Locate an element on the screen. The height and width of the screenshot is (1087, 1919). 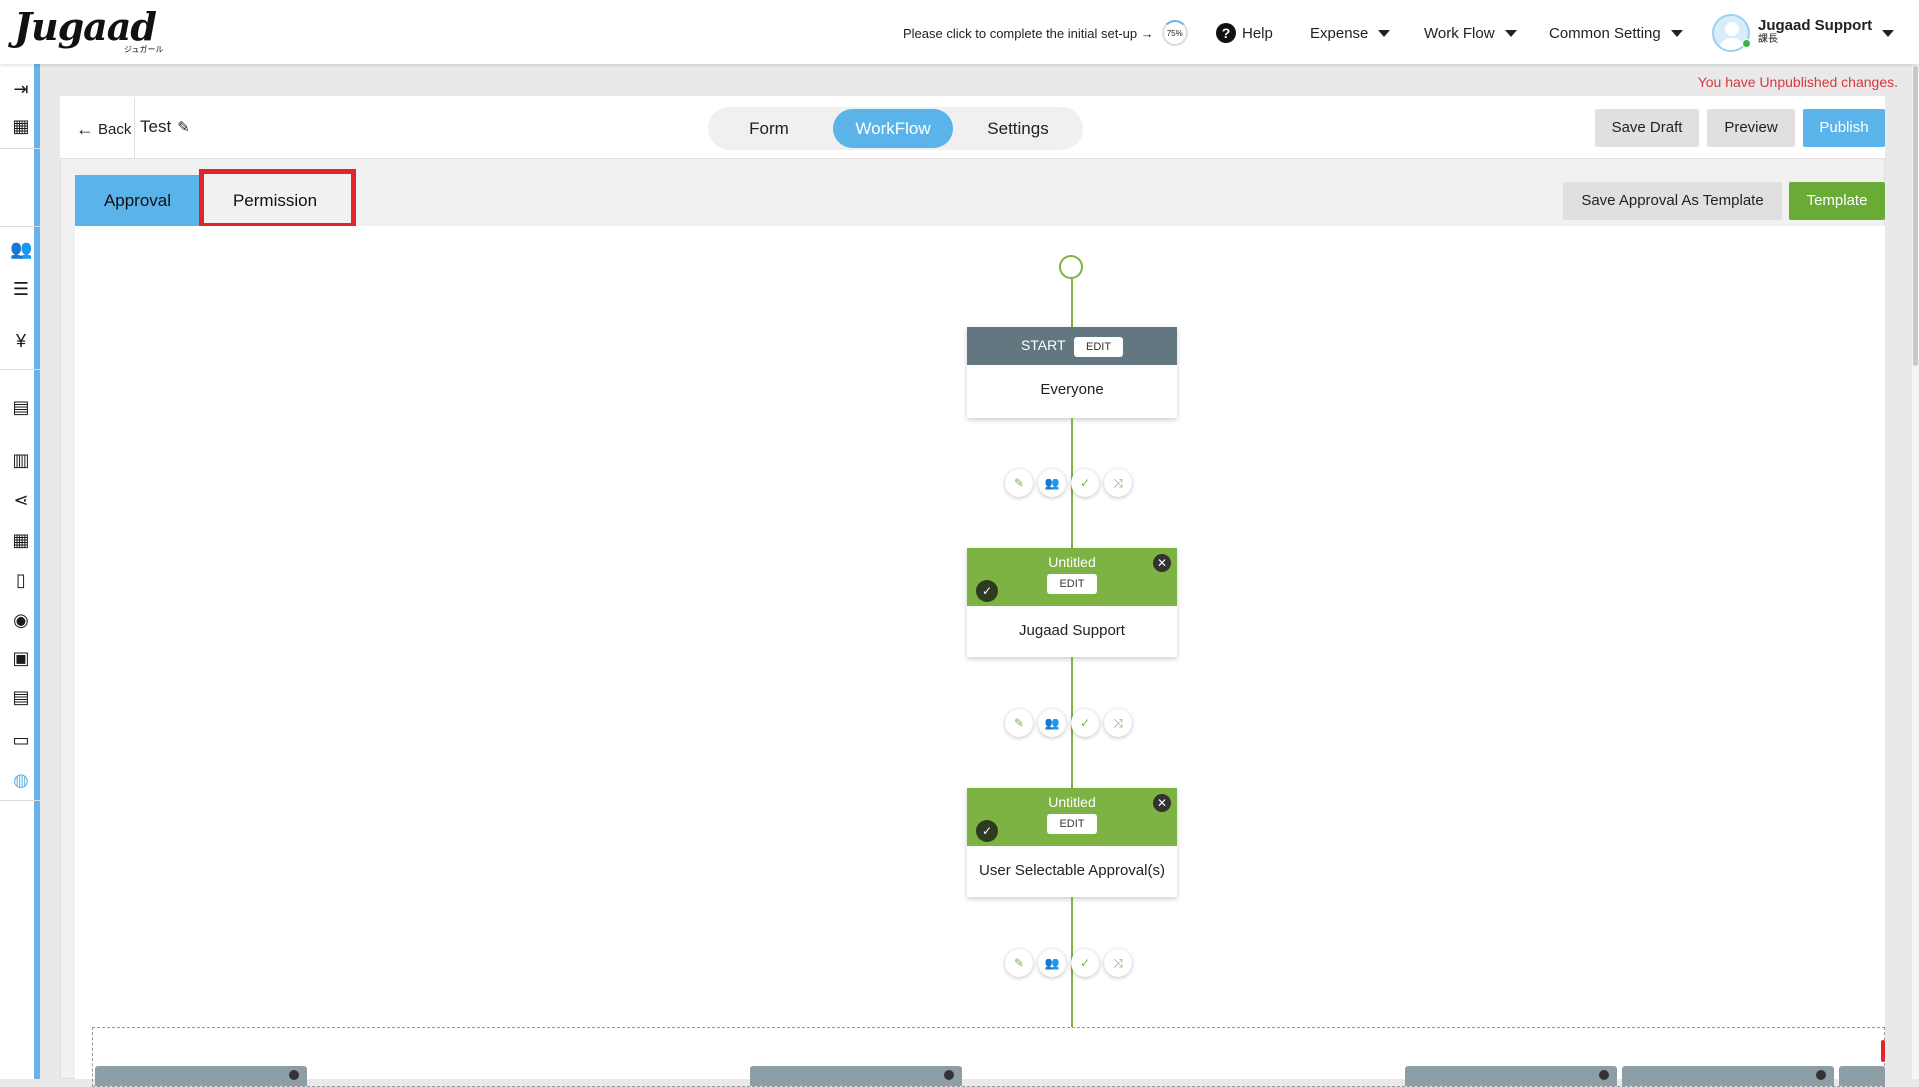
header-divider is located at coordinates (134, 128).